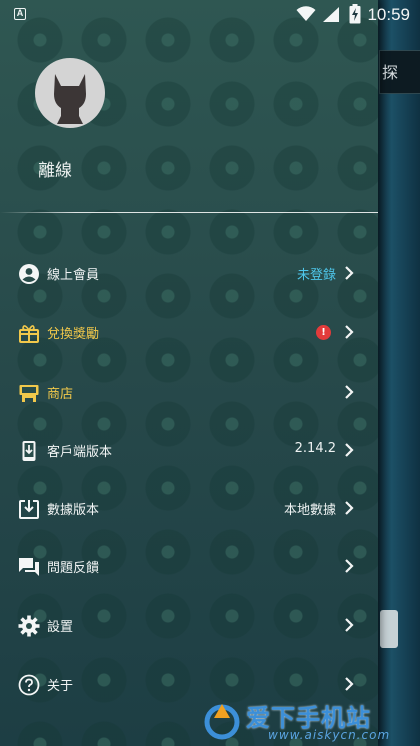 This screenshot has width=420, height=746. Describe the element at coordinates (29, 509) in the screenshot. I see `download-box-icon` at that location.